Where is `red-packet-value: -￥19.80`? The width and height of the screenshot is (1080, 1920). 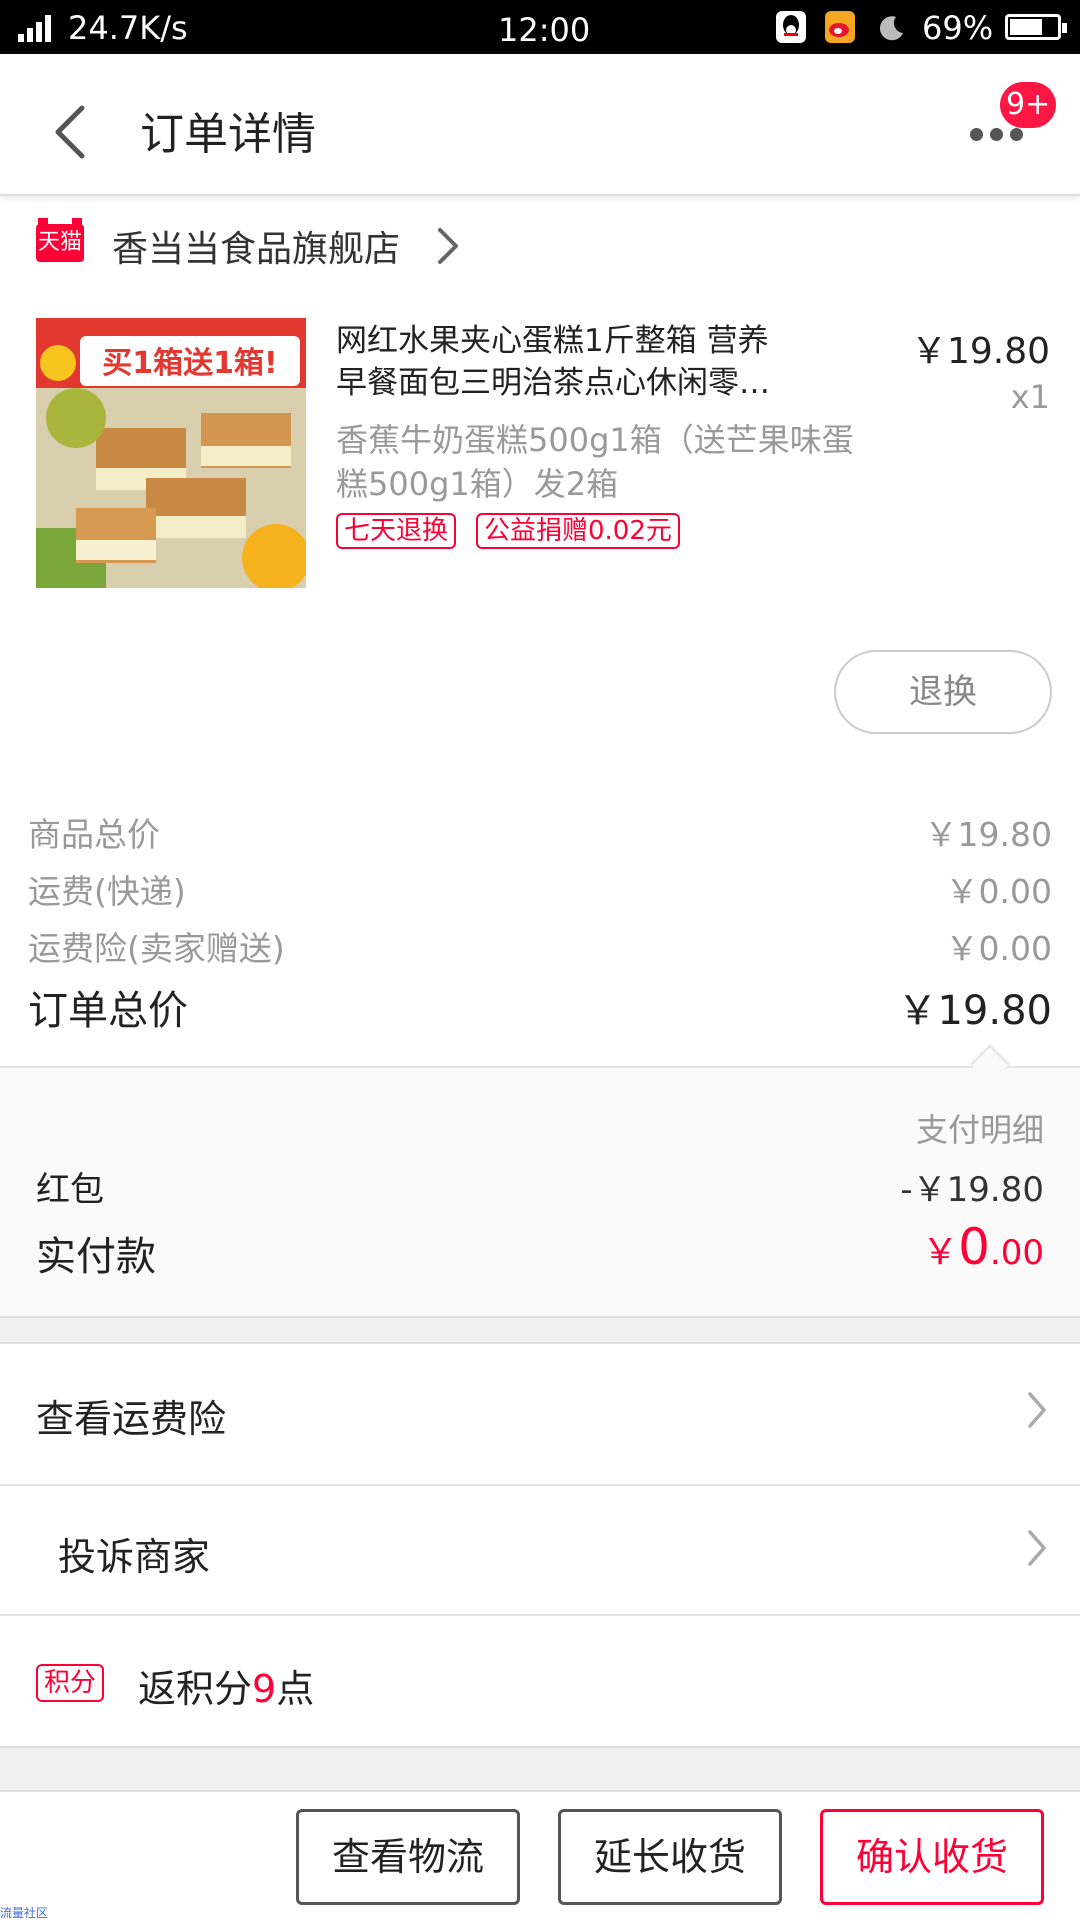
red-packet-value: -￥19.80 is located at coordinates (972, 1190).